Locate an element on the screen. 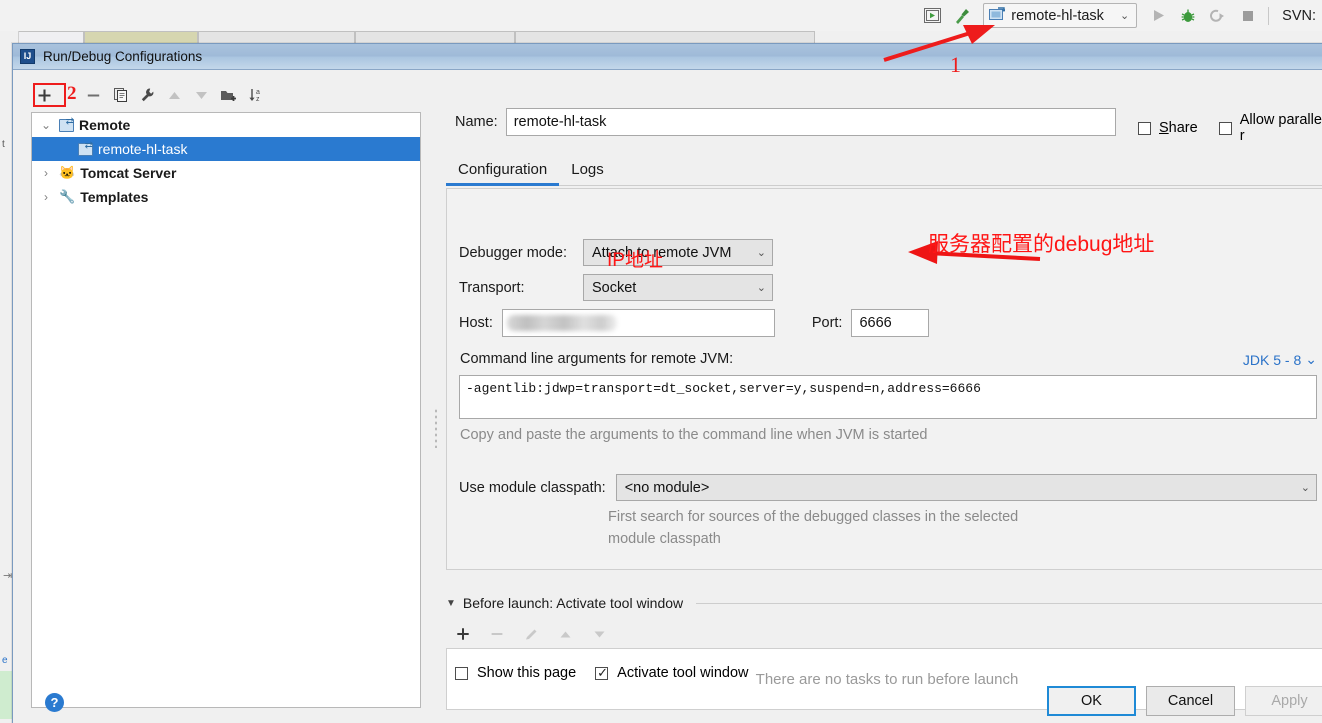 The height and width of the screenshot is (723, 1322). share-checkbox is located at coordinates (1144, 128).